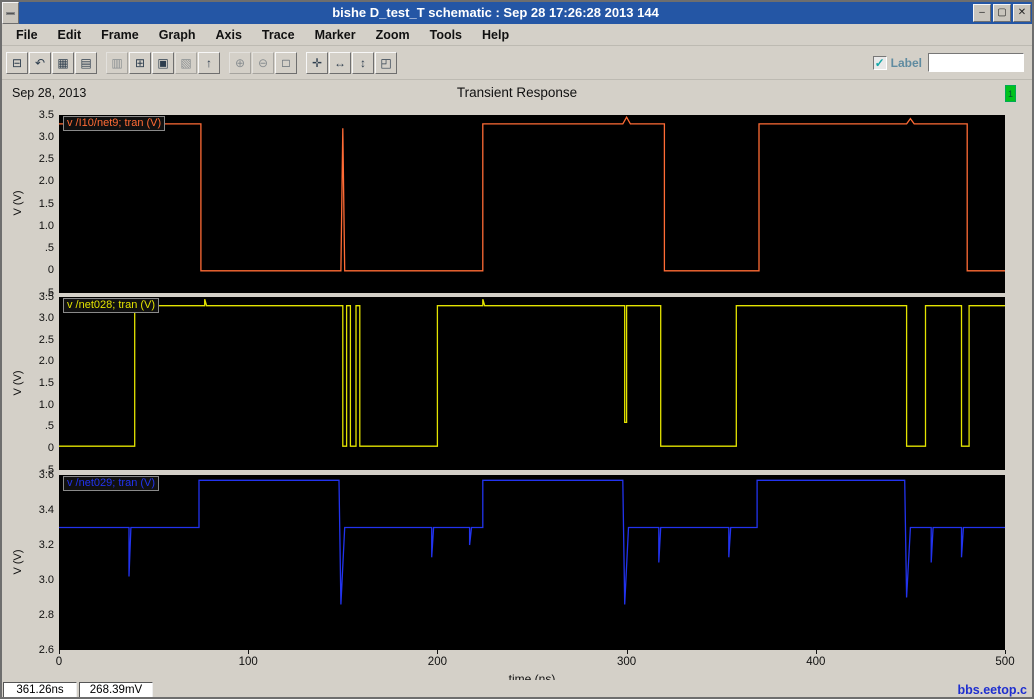 This screenshot has height=699, width=1034. What do you see at coordinates (46, 474) in the screenshot?
I see `y-tick-label: 3.6` at bounding box center [46, 474].